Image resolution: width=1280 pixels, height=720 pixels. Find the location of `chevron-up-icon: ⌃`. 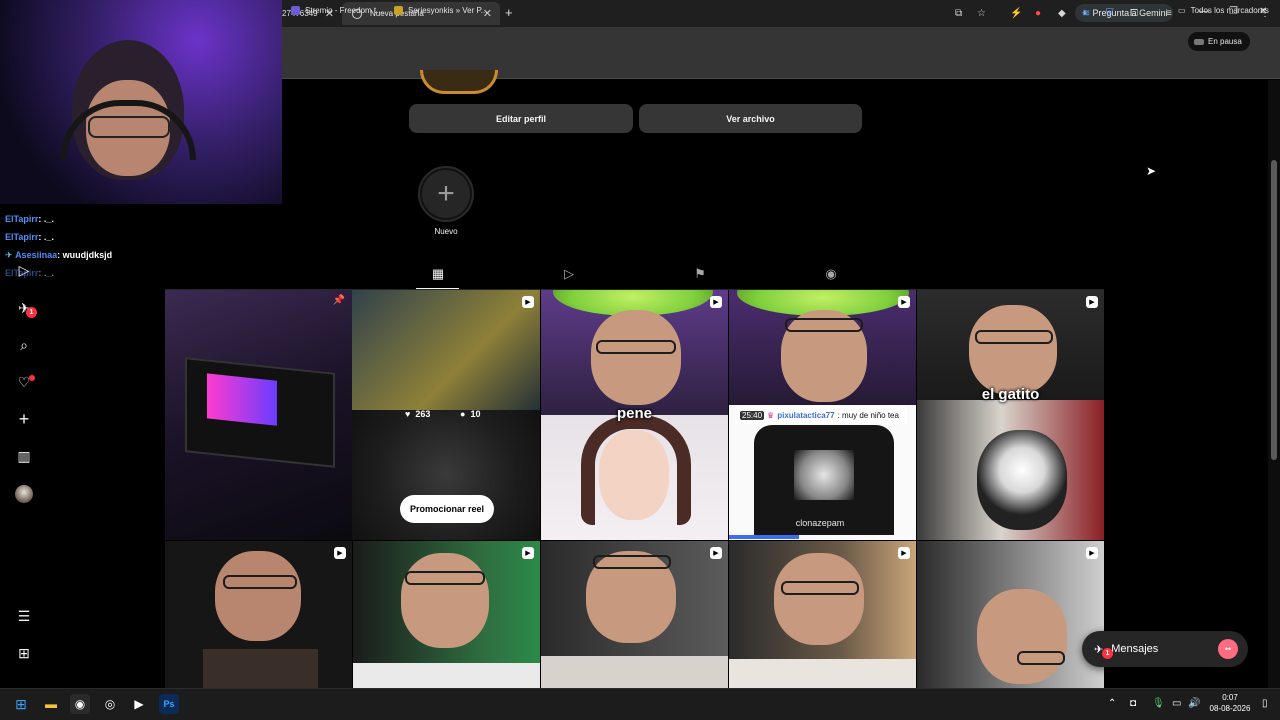

chevron-up-icon: ⌃ is located at coordinates (1112, 703).